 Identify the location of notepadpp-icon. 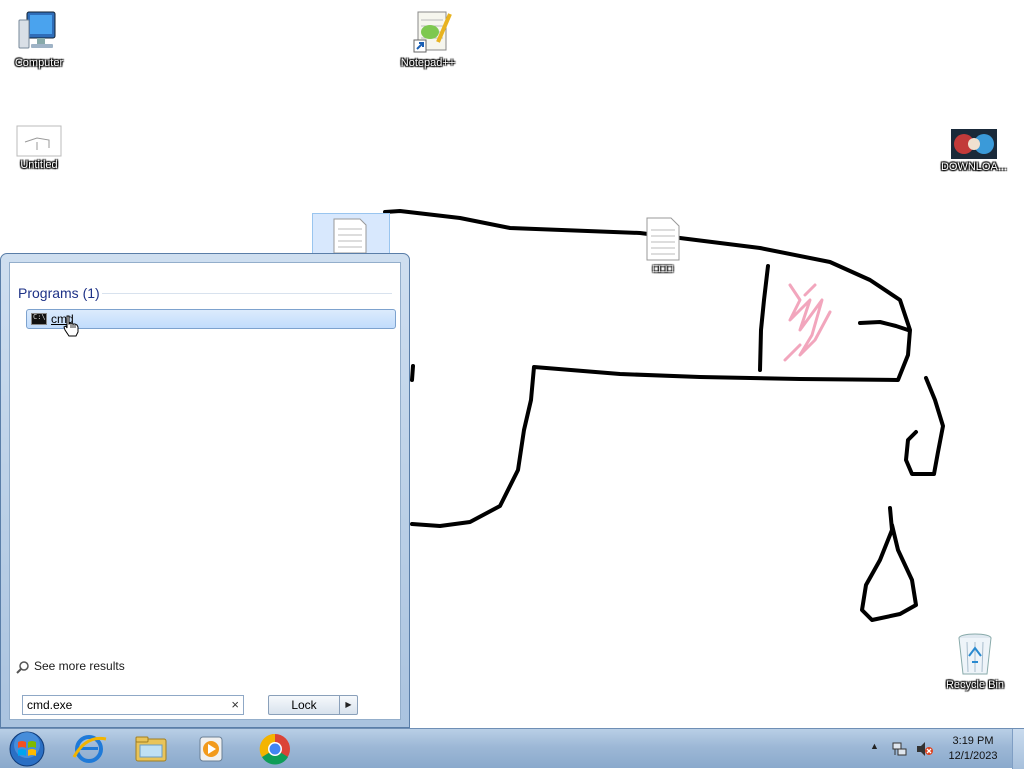
(432, 32).